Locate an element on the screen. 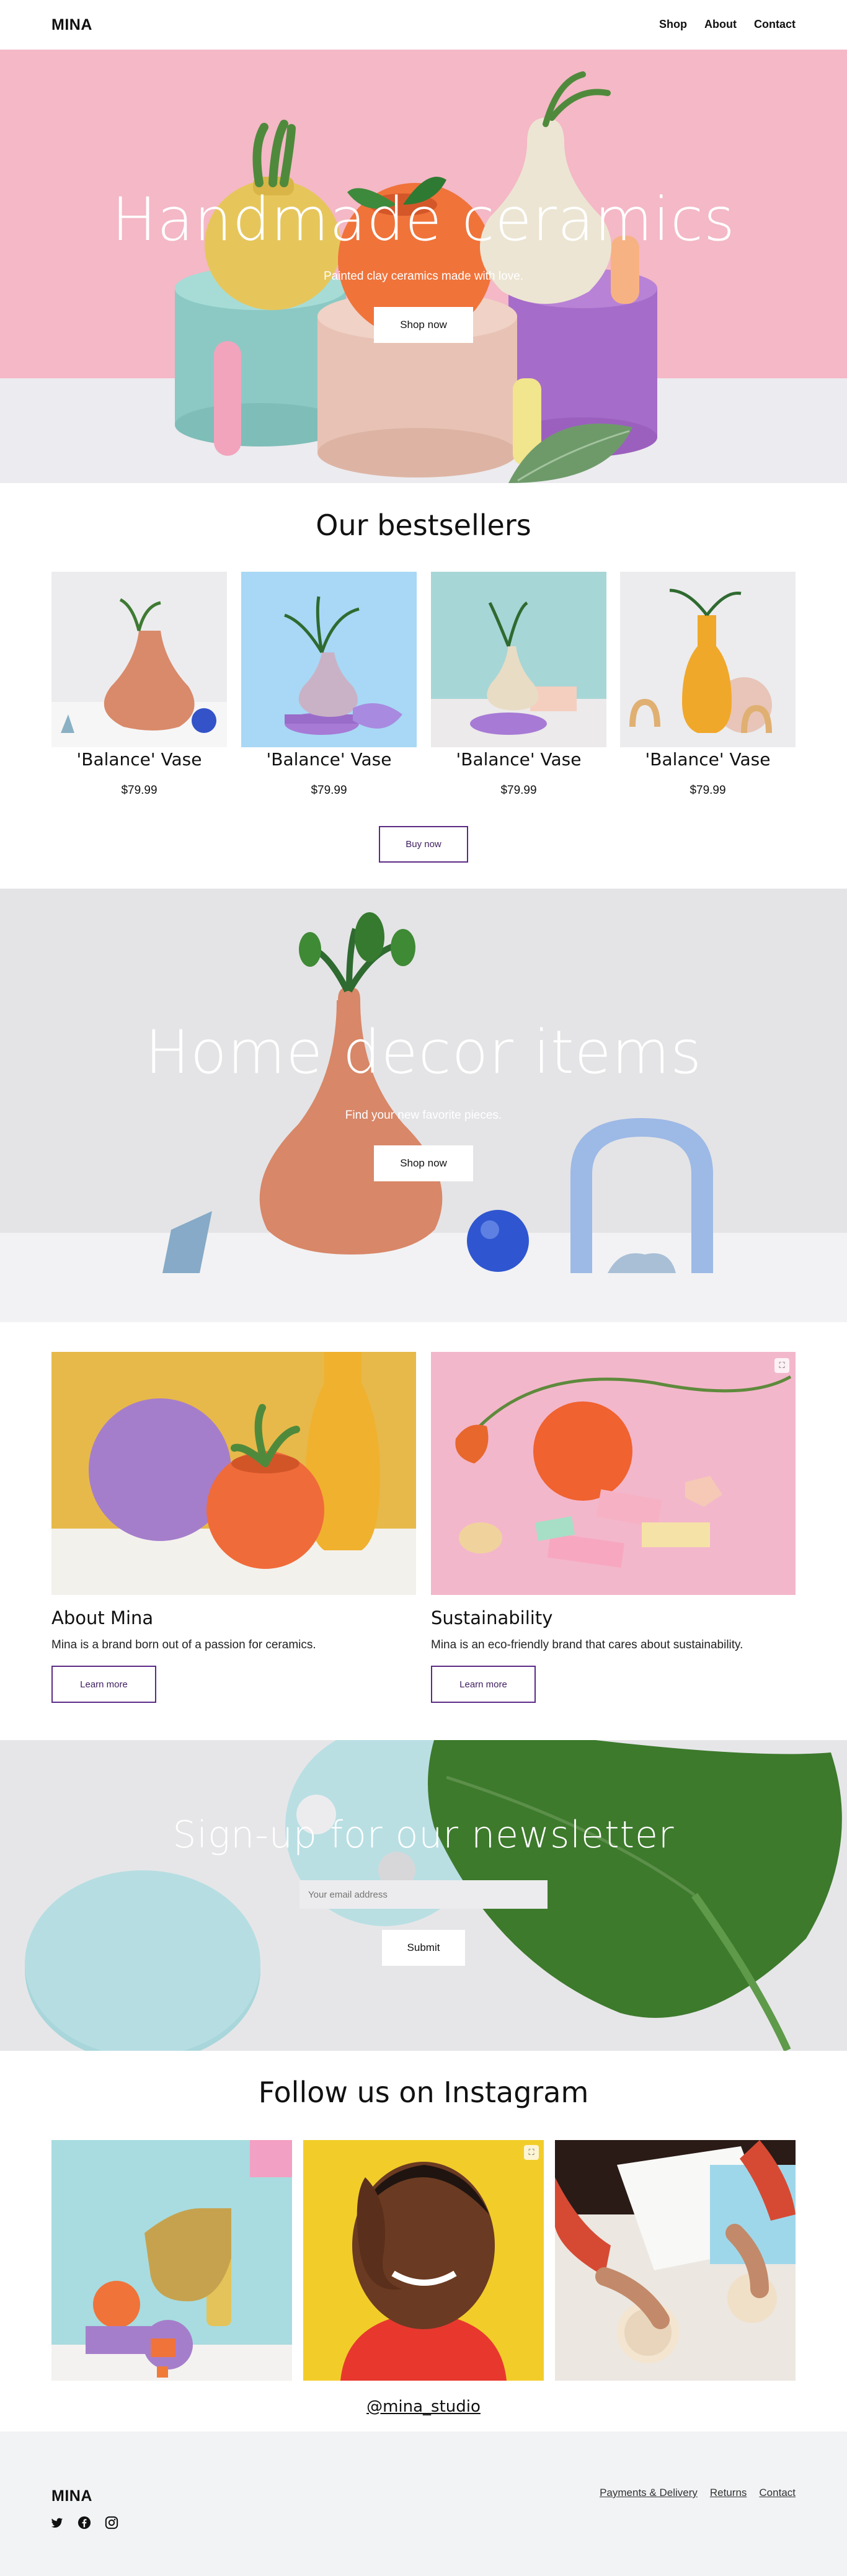  instagram-post: ⛶ is located at coordinates (423, 2260).